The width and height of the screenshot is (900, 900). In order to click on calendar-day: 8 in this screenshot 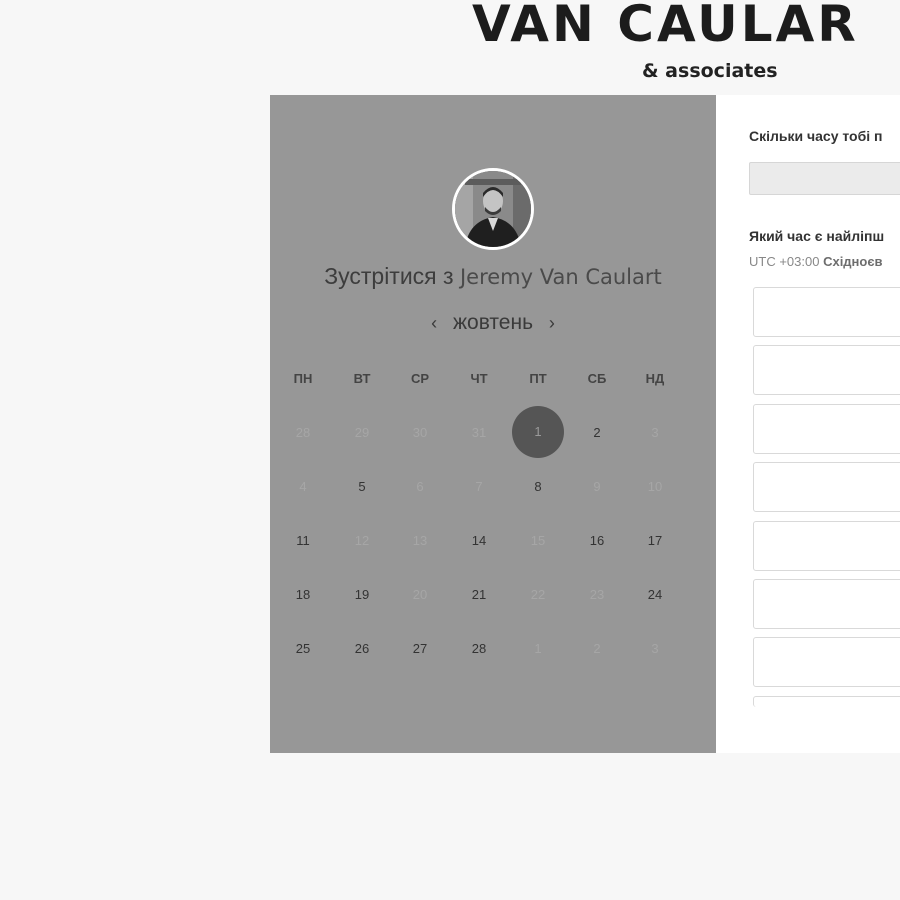, I will do `click(538, 486)`.